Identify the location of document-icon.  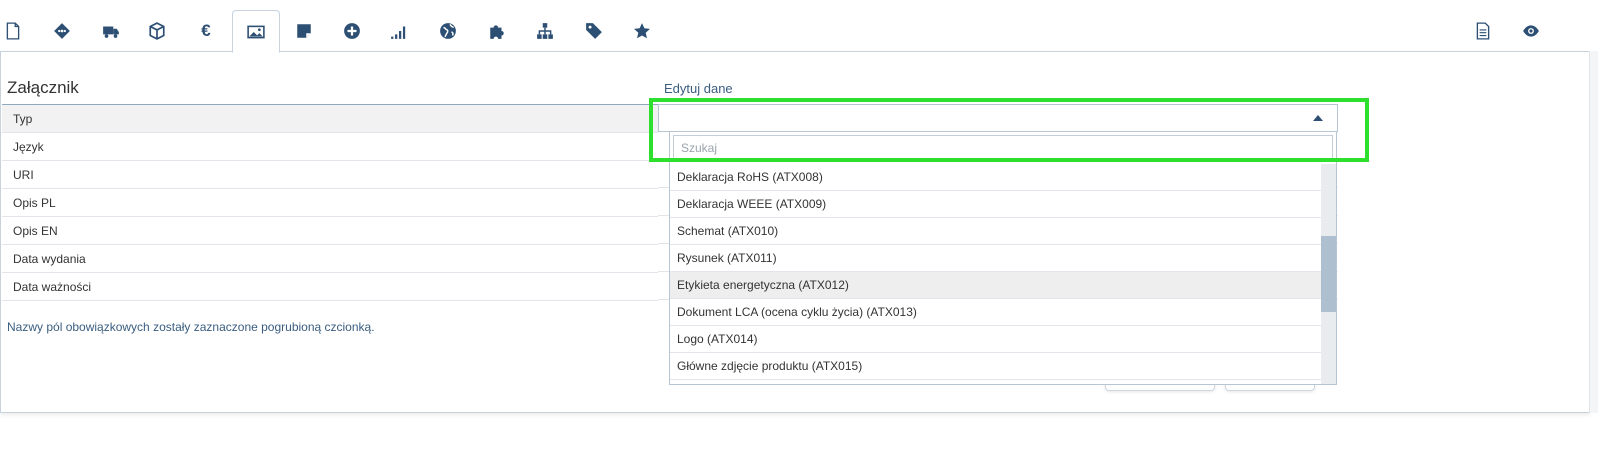
(13, 31).